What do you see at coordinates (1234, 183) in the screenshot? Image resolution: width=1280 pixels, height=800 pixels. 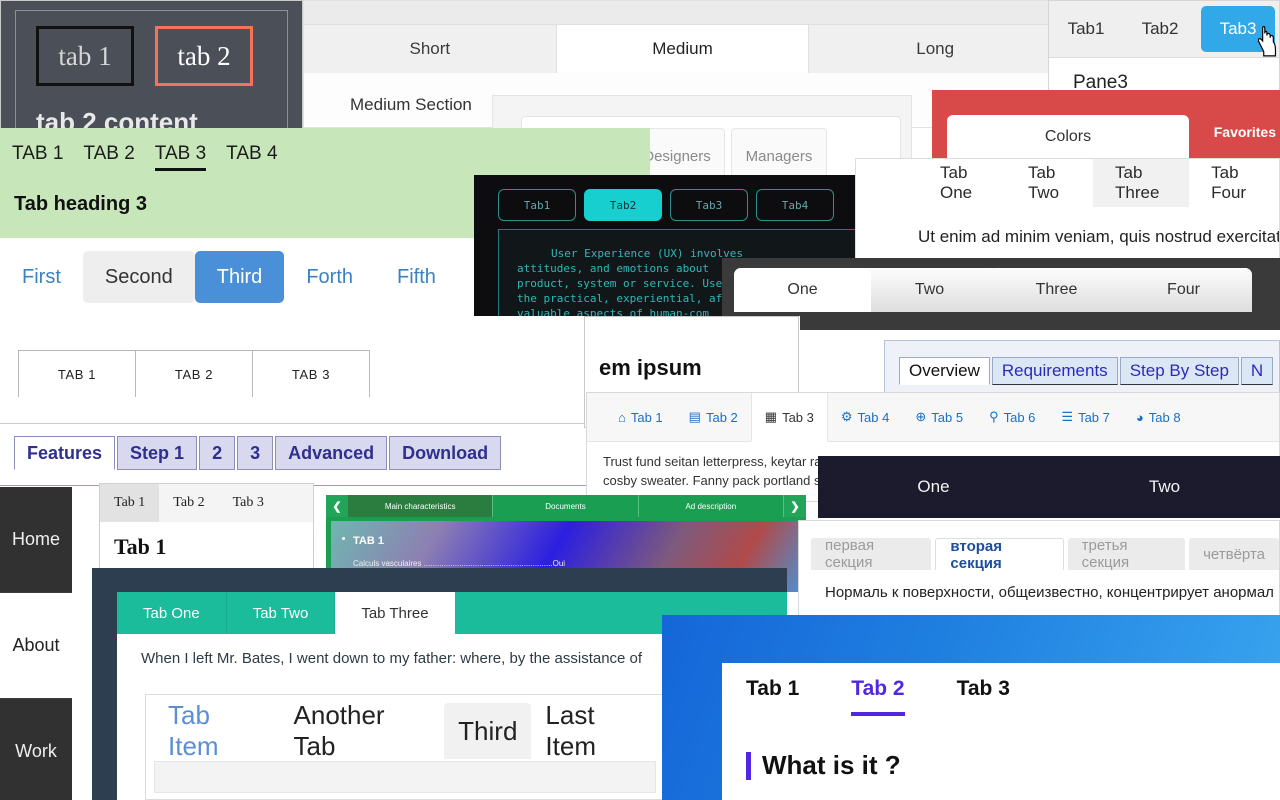 I see `tab-four: Tab Four` at bounding box center [1234, 183].